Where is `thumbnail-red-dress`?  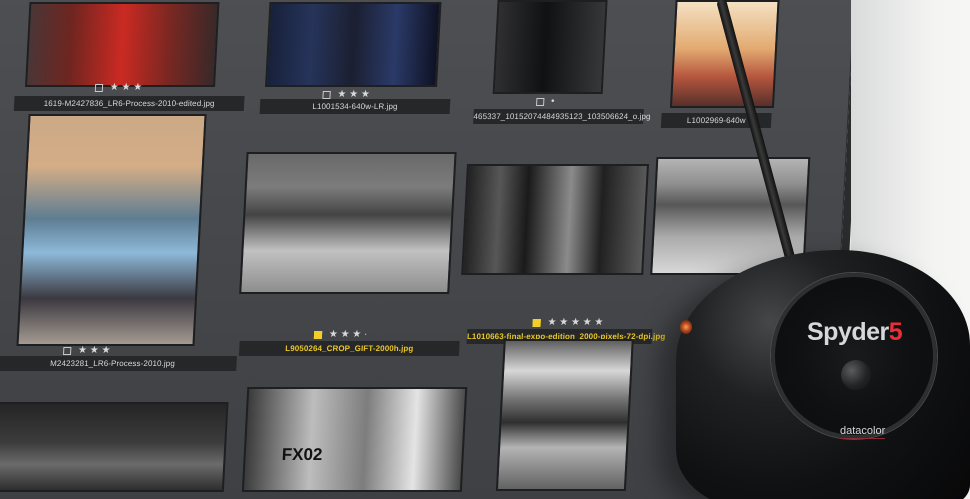
thumbnail-red-dress is located at coordinates (122, 44).